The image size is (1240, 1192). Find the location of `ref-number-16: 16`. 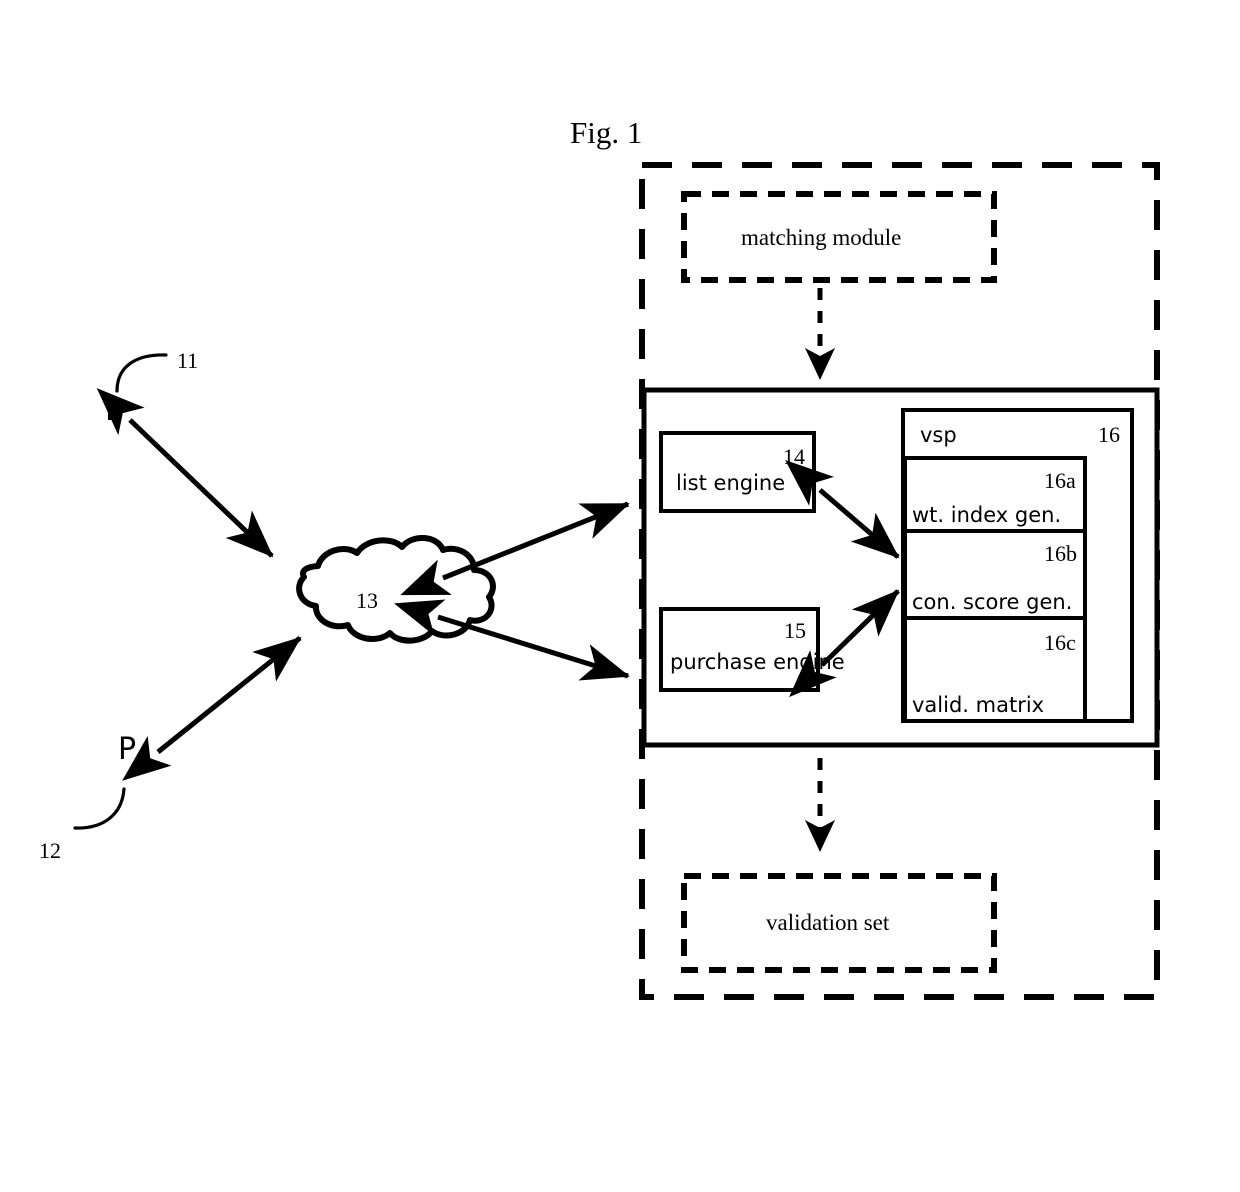

ref-number-16: 16 is located at coordinates (1109, 434).